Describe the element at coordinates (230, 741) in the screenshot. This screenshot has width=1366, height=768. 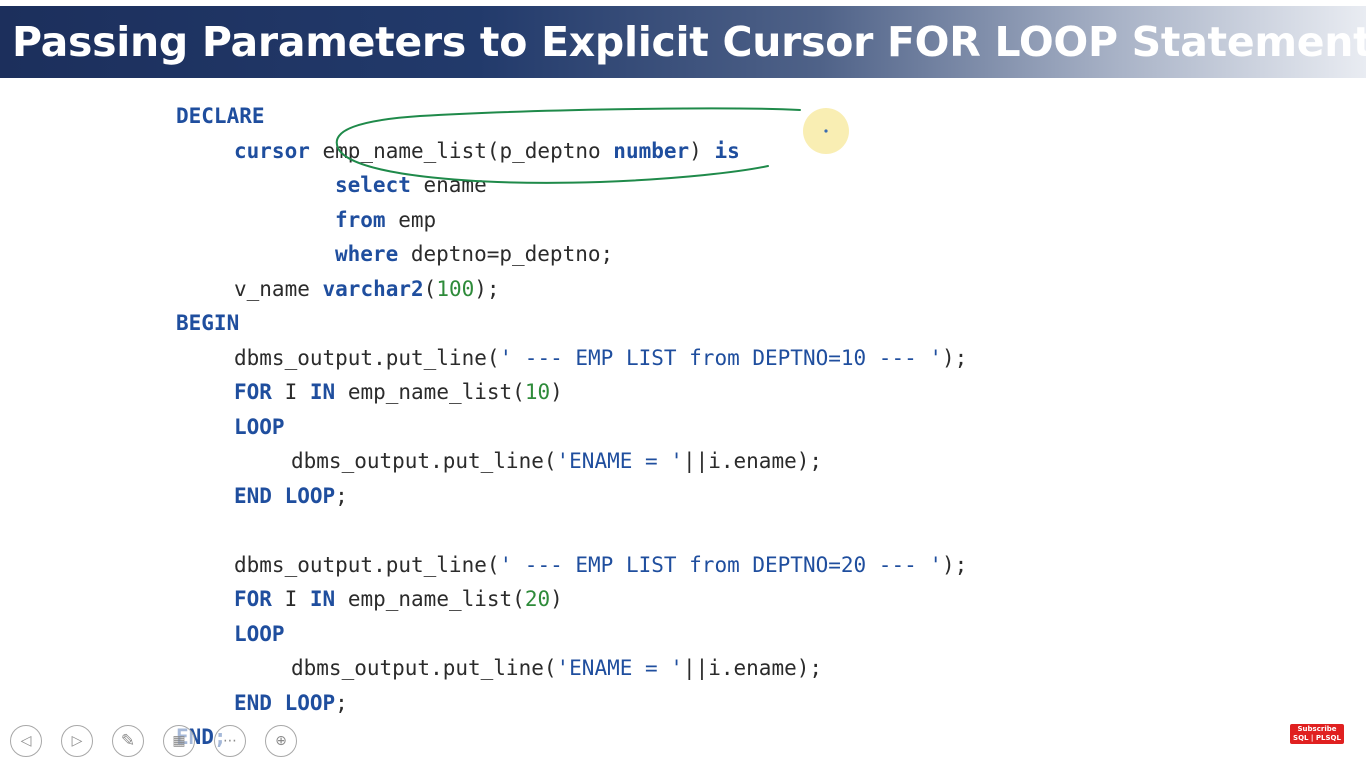
I see `more-options-icon: ⋯` at that location.